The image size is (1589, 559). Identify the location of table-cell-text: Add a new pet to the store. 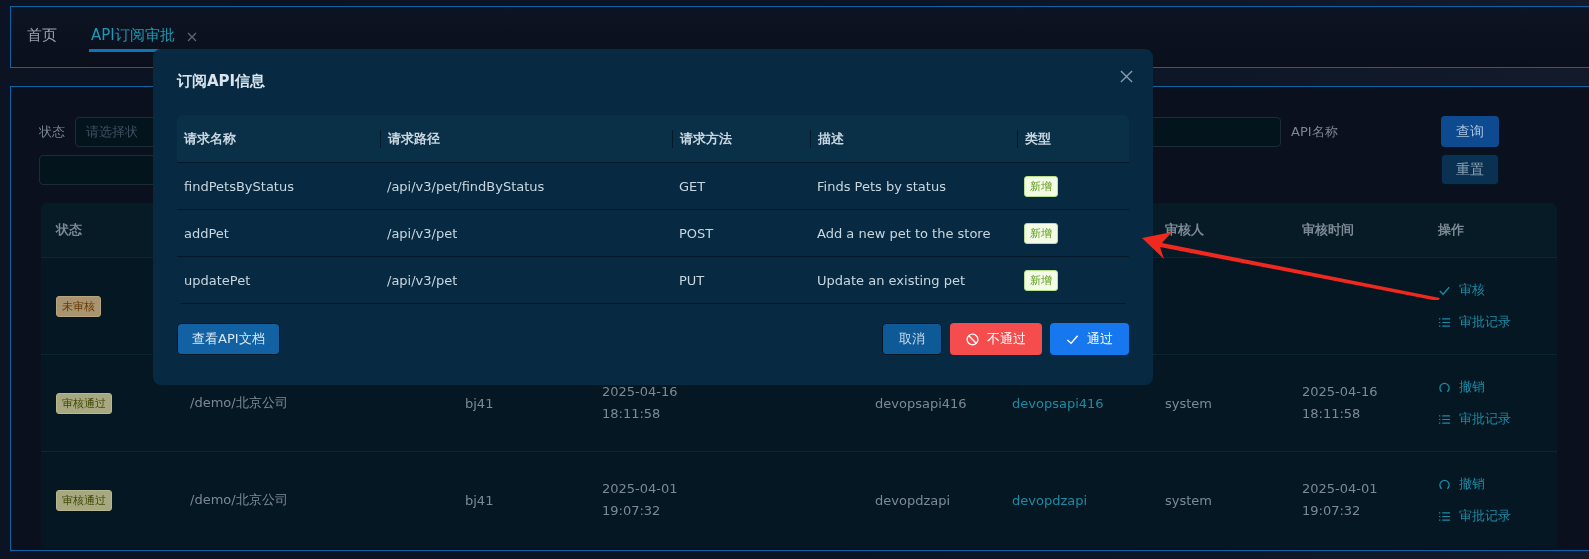
(904, 233).